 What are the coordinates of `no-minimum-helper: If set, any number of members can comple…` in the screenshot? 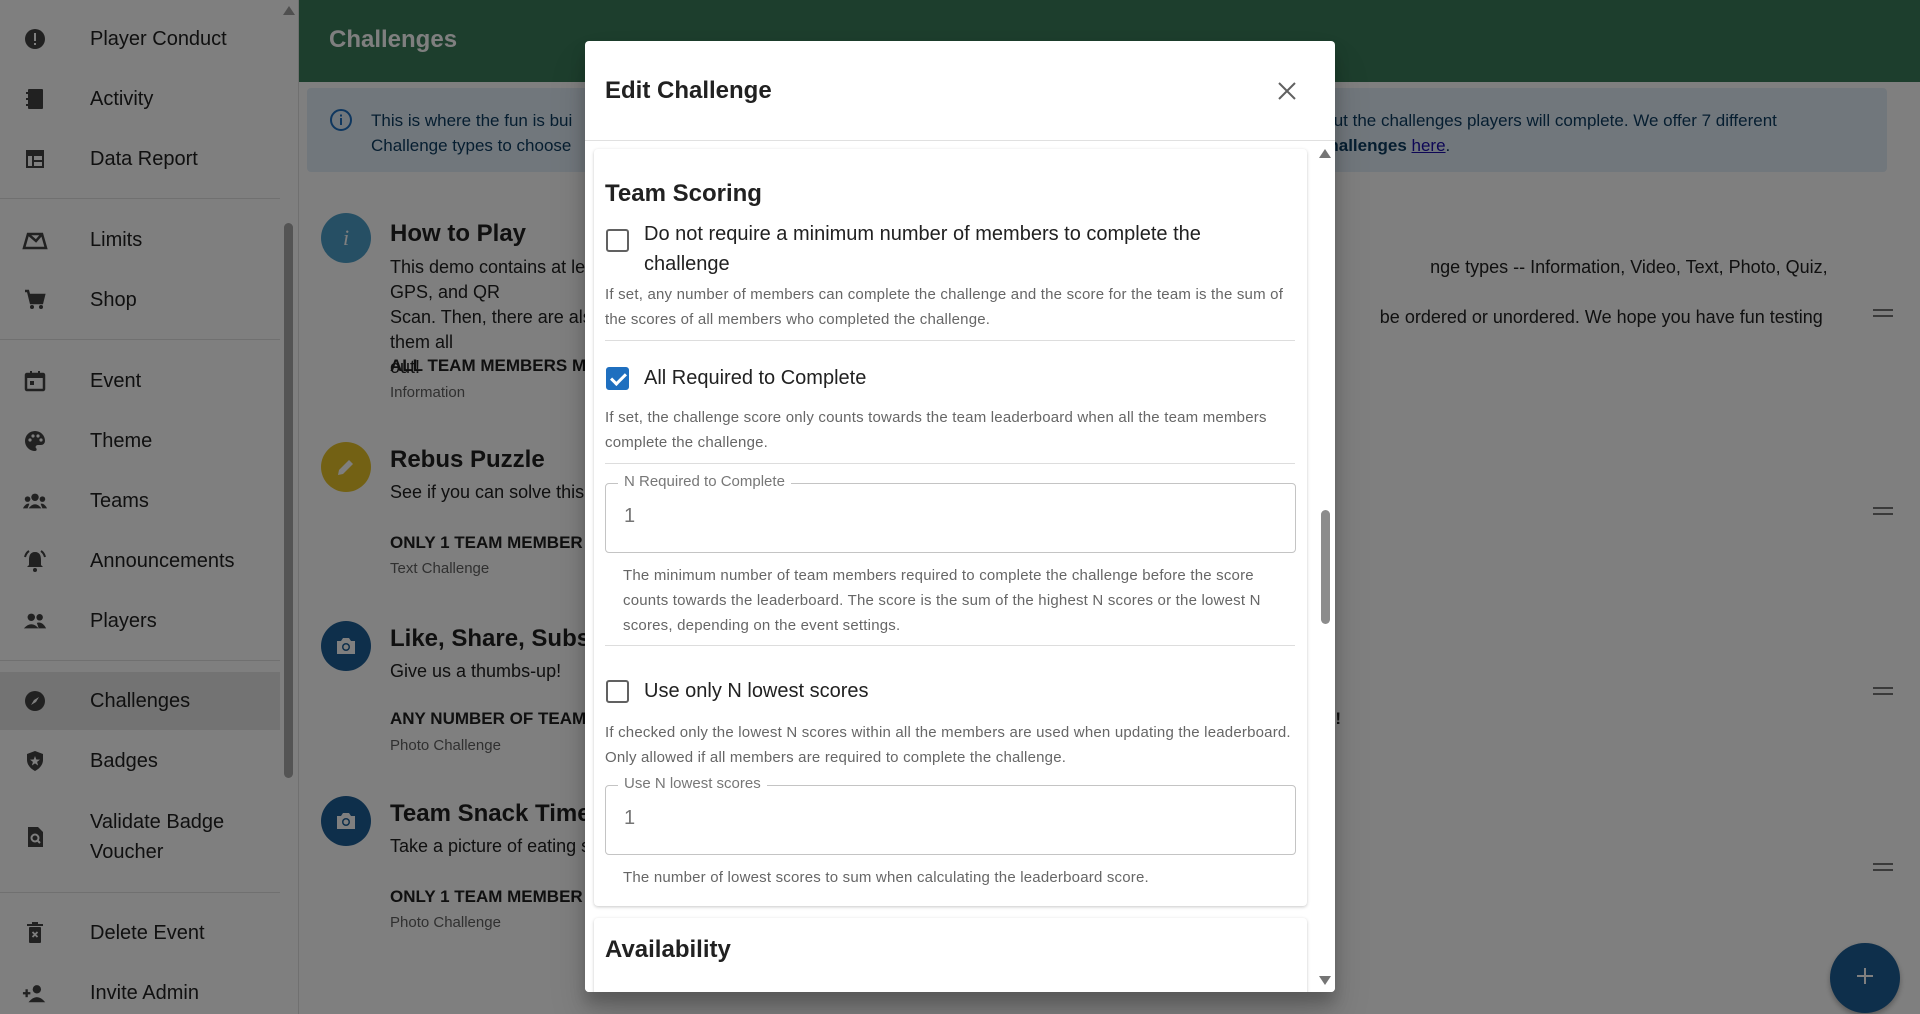 It's located at (944, 307).